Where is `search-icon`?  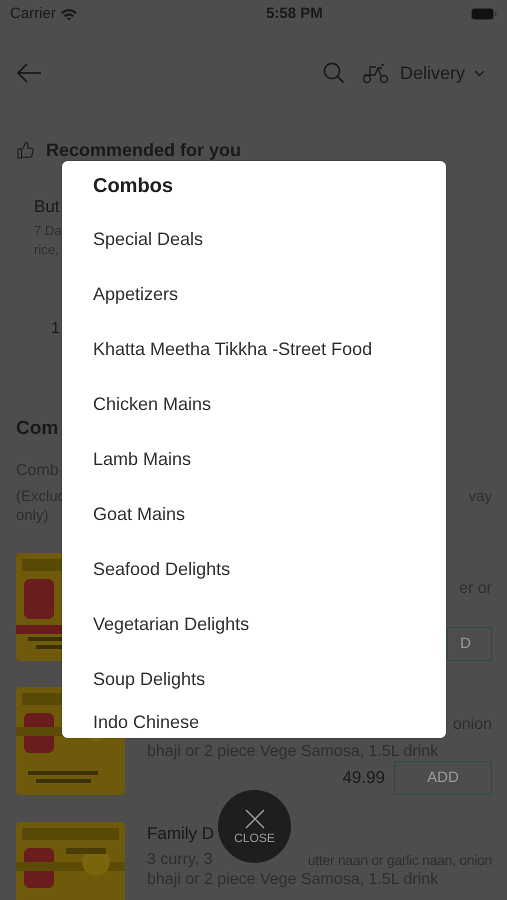
search-icon is located at coordinates (333, 73).